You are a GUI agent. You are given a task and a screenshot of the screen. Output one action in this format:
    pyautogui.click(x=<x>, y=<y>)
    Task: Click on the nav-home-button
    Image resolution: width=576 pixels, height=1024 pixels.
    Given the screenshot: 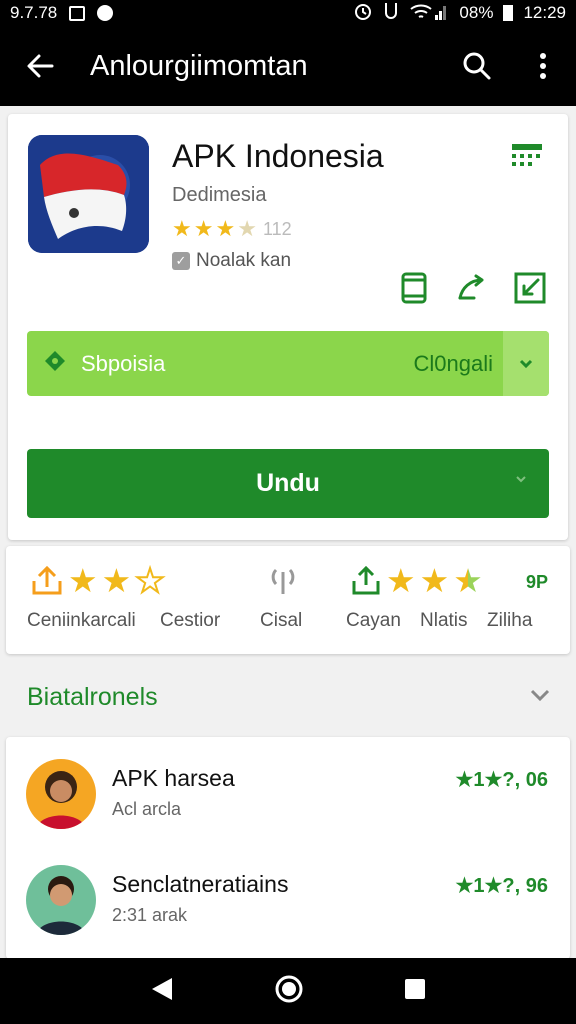 What is the action you would take?
    pyautogui.click(x=289, y=991)
    